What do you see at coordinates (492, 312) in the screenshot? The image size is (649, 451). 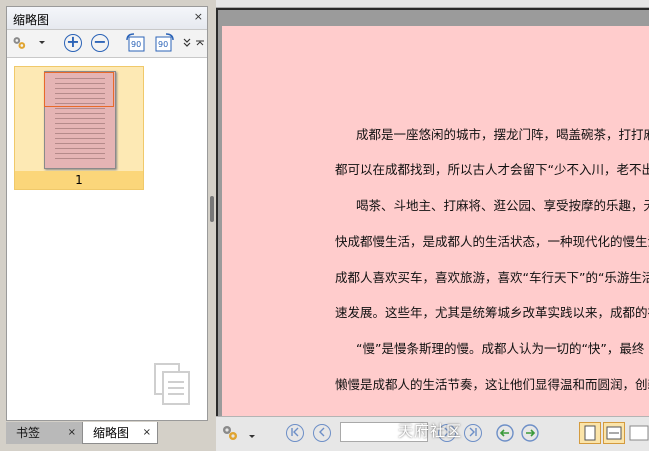 I see `paragraph-line: 速发展。这些年，尤其是统筹城乡改革实践以来，成都的社会` at bounding box center [492, 312].